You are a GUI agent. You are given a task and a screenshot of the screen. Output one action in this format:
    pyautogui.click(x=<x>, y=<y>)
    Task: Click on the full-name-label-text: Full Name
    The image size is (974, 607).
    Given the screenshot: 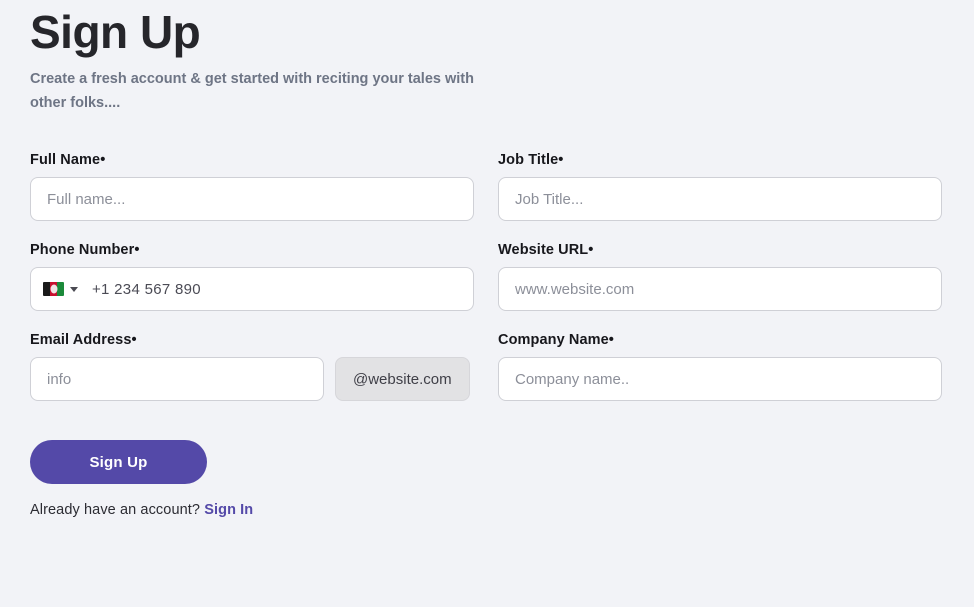 What is the action you would take?
    pyautogui.click(x=65, y=160)
    